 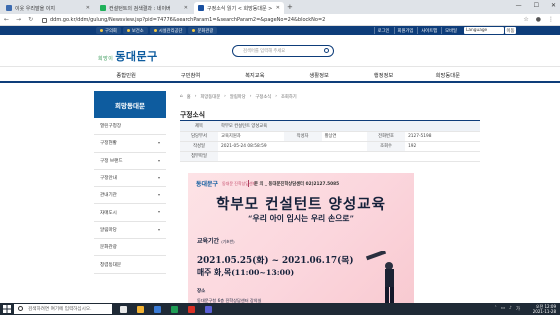 I want to click on side-nav-item: 문화관광, so click(x=130, y=248).